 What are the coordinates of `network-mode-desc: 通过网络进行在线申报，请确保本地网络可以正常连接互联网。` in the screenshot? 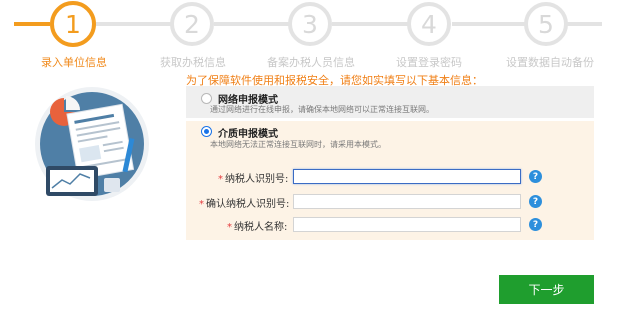 It's located at (322, 109).